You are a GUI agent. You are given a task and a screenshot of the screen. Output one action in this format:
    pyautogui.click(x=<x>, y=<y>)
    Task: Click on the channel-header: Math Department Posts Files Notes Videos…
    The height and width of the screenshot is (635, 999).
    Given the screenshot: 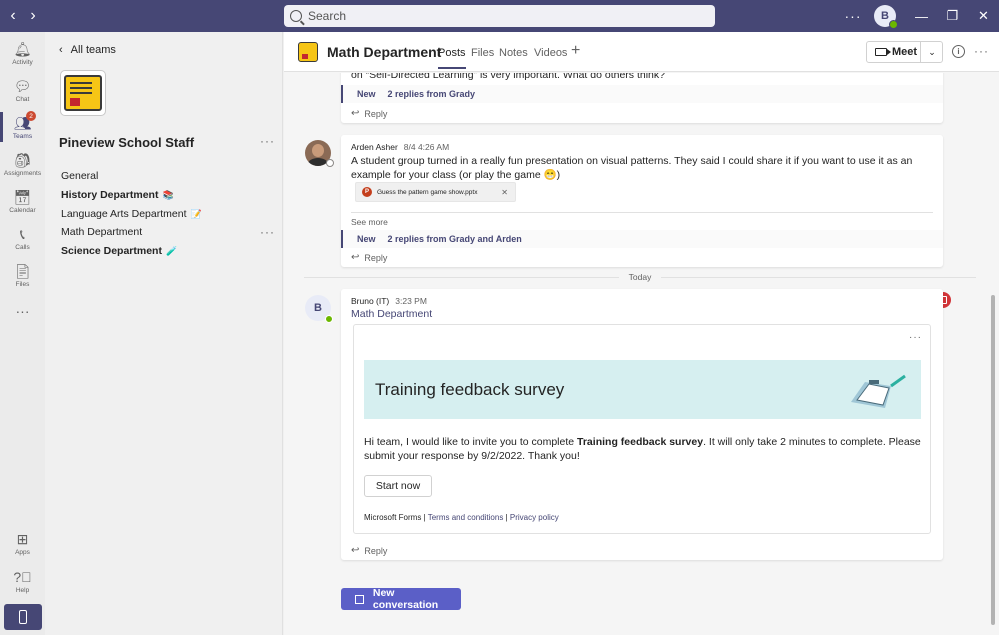 What is the action you would take?
    pyautogui.click(x=641, y=52)
    